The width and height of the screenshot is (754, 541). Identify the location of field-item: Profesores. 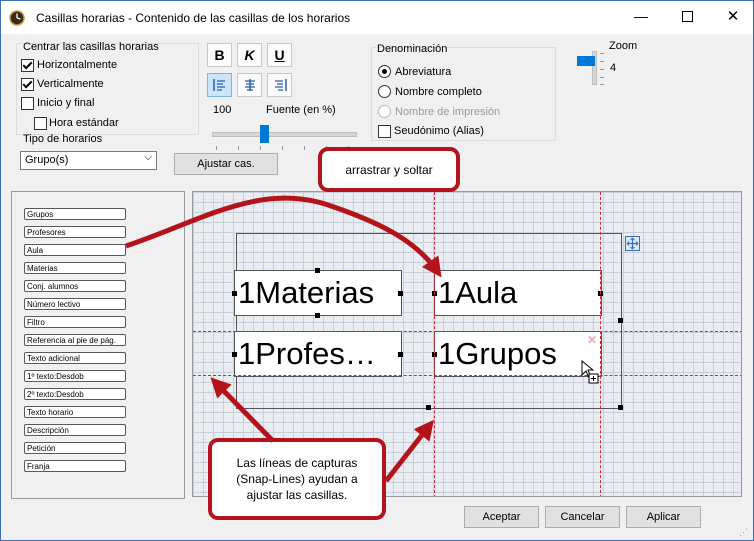
(75, 232).